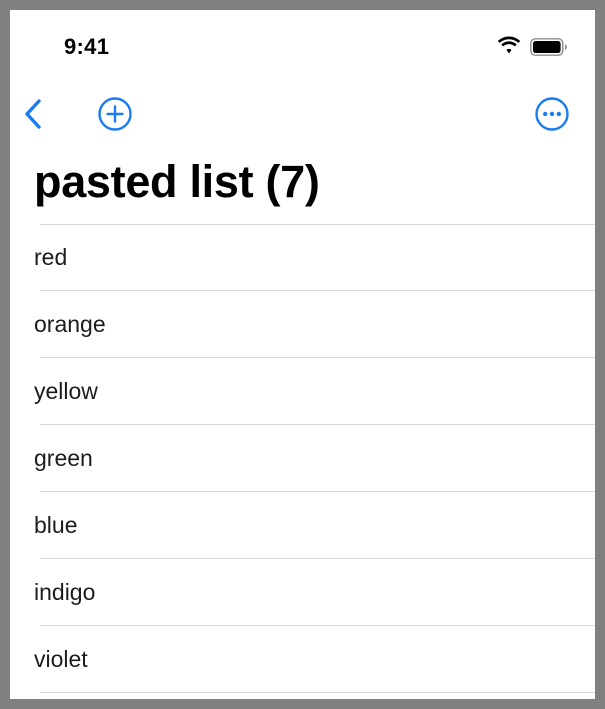 The image size is (605, 709). Describe the element at coordinates (56, 525) in the screenshot. I see `list-item-label: blue` at that location.